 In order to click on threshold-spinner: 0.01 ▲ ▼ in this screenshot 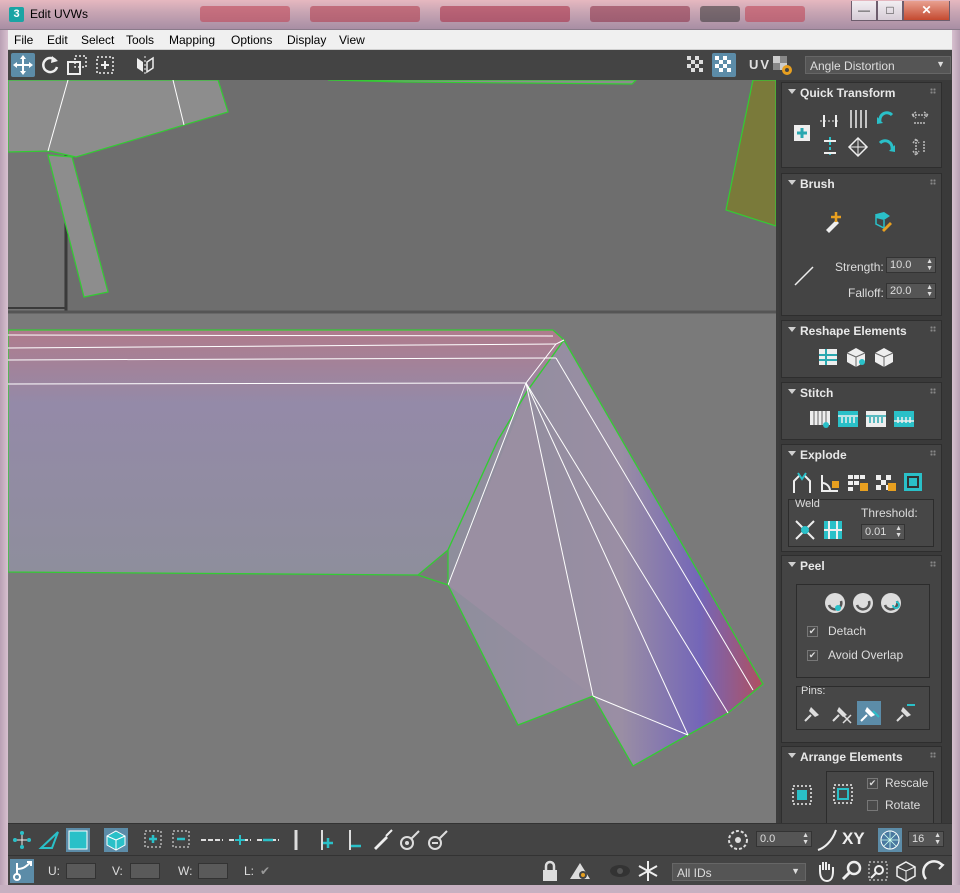, I will do `click(883, 532)`.